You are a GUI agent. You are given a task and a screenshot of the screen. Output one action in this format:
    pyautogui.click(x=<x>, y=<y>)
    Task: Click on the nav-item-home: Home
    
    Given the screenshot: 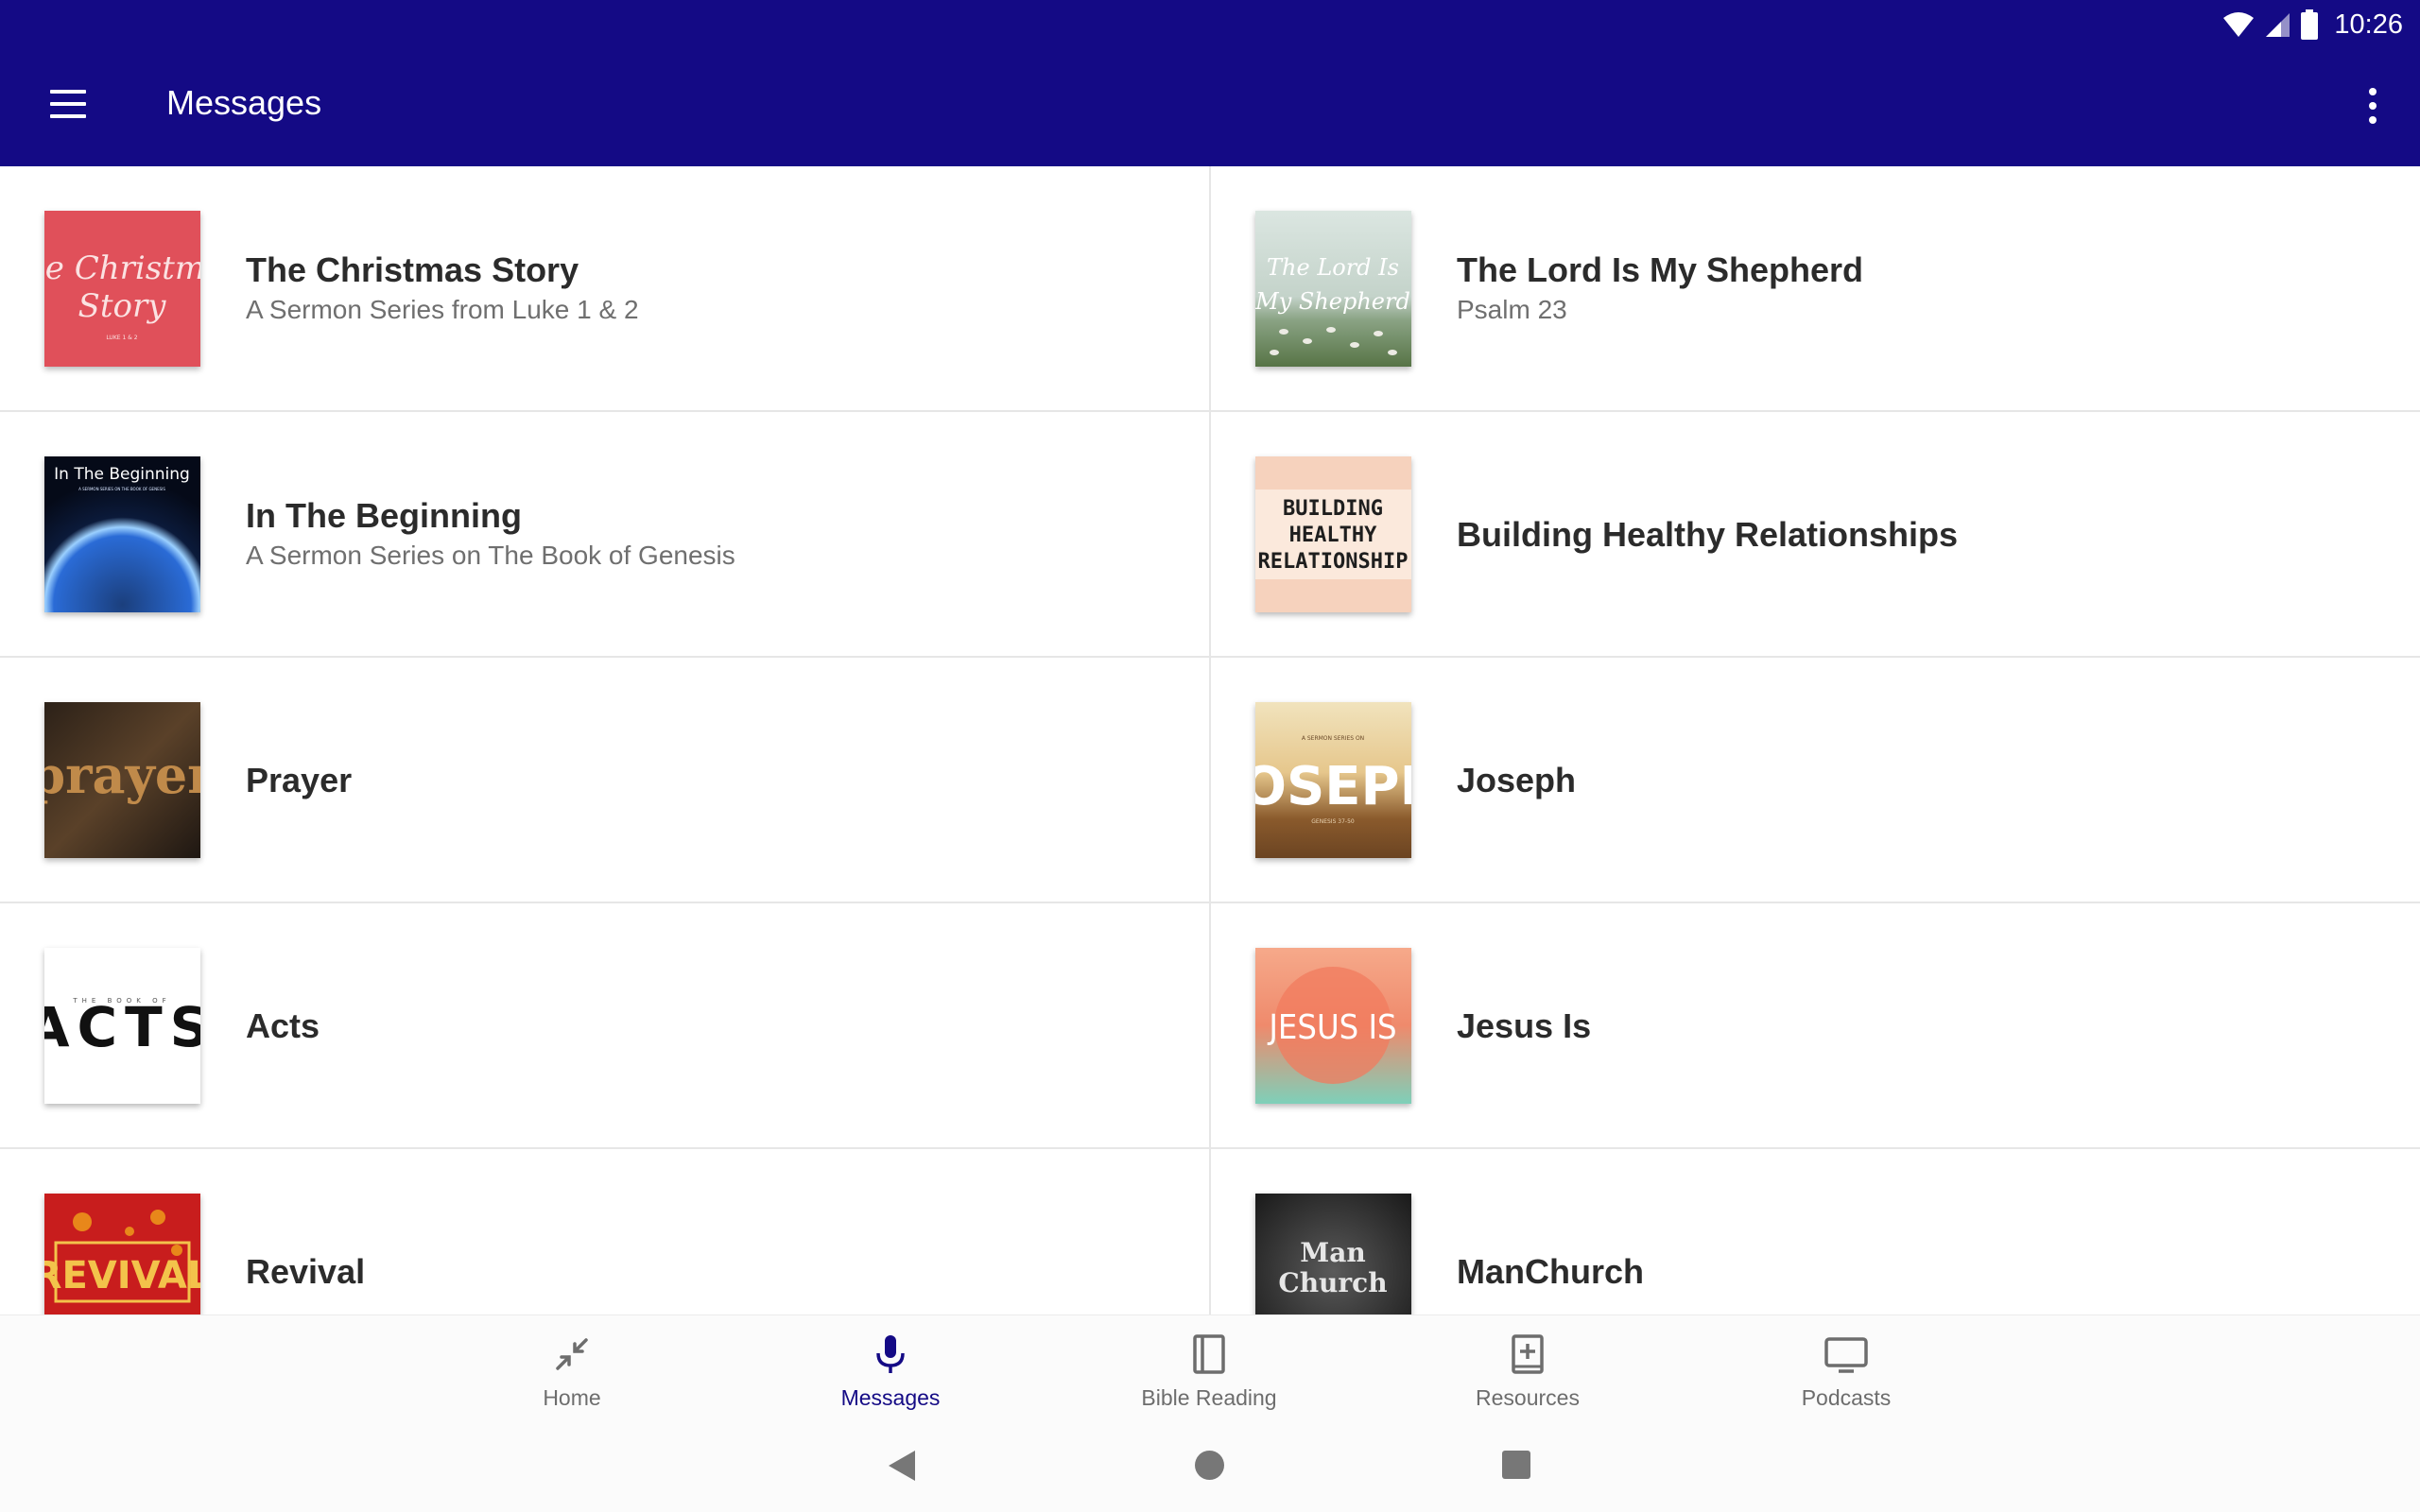 What is the action you would take?
    pyautogui.click(x=571, y=1372)
    